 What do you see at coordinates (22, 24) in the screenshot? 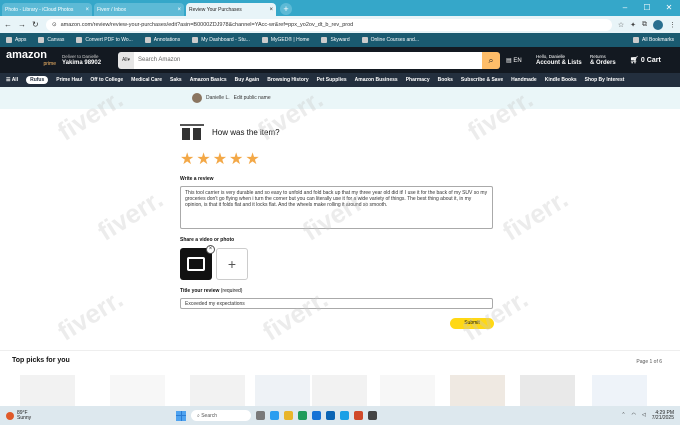
I see `forward-icon: →` at bounding box center [22, 24].